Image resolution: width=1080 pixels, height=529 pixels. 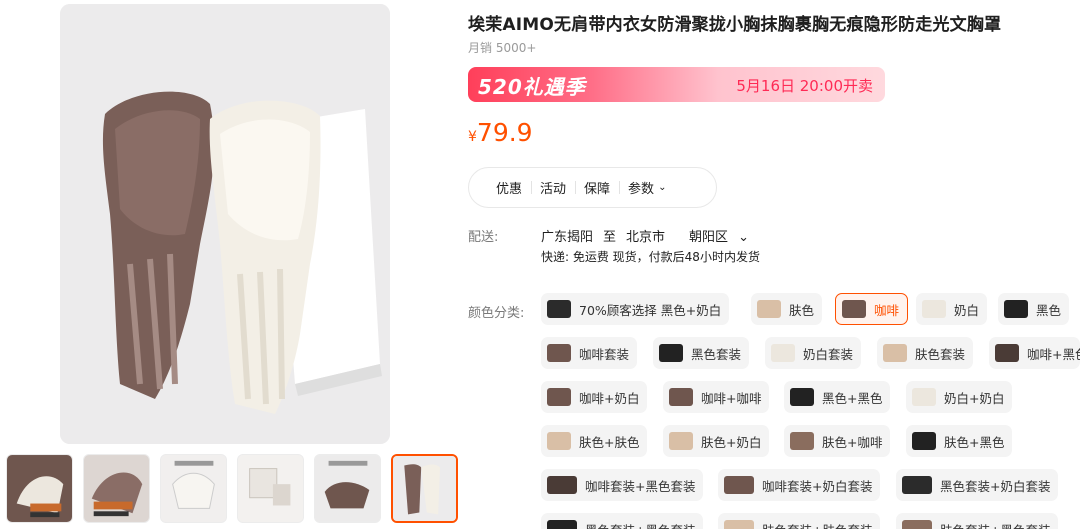 I want to click on thumbnail-strip, so click(x=232, y=489).